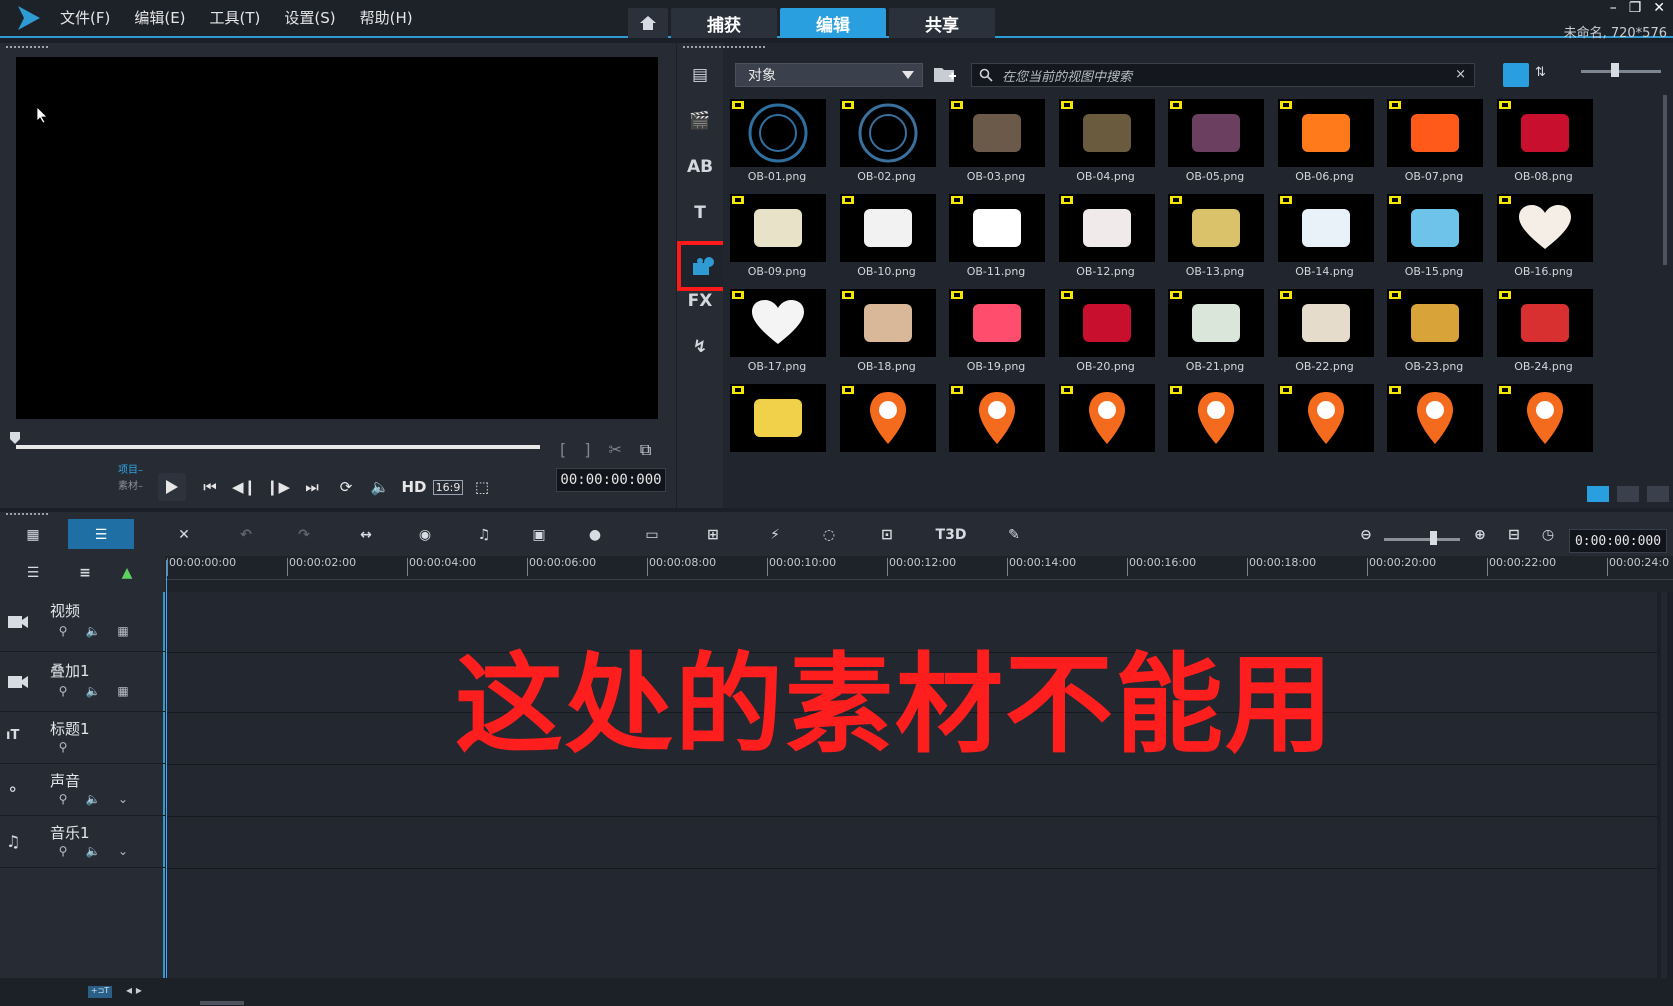 The width and height of the screenshot is (1673, 1006). What do you see at coordinates (700, 213) in the screenshot?
I see `title-icon: T` at bounding box center [700, 213].